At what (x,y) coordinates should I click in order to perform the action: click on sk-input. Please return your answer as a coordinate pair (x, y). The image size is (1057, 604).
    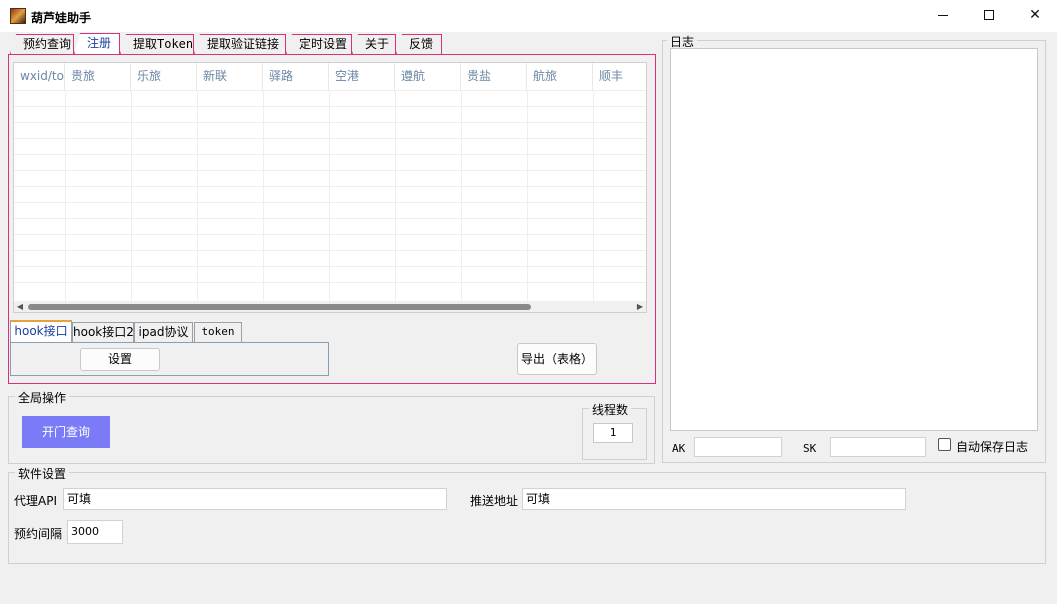
    Looking at the image, I should click on (878, 447).